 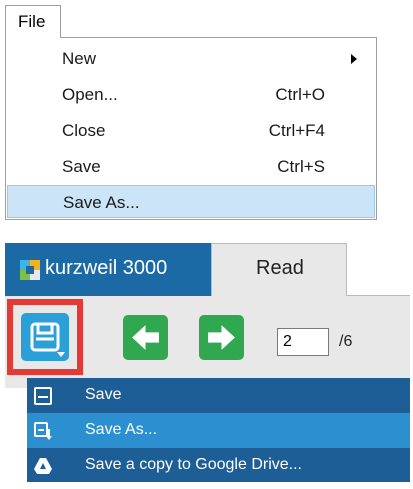 What do you see at coordinates (191, 94) in the screenshot?
I see `menu-item-open: Open... Ctrl+O` at bounding box center [191, 94].